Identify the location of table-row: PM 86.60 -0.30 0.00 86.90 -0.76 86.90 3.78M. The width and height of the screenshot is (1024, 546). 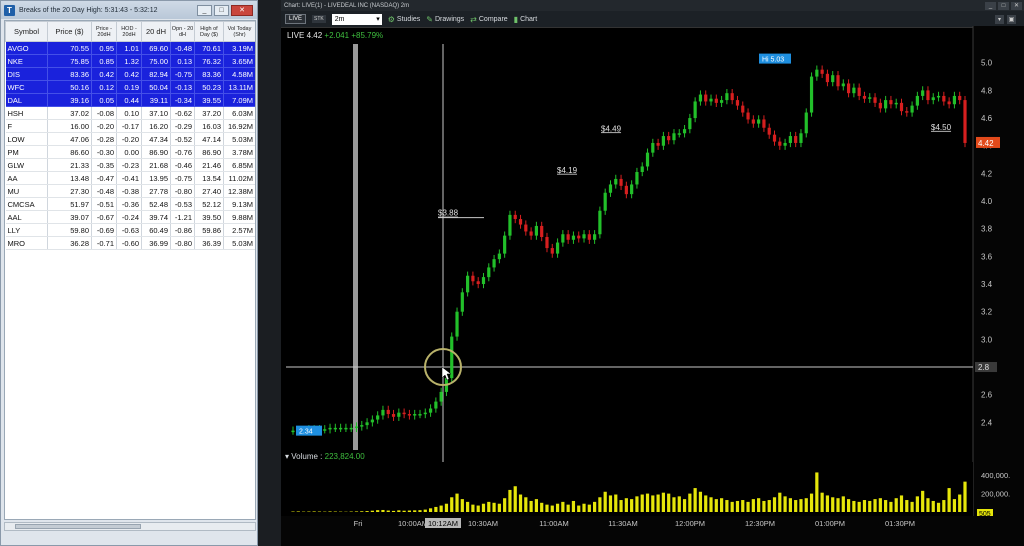
(130, 152).